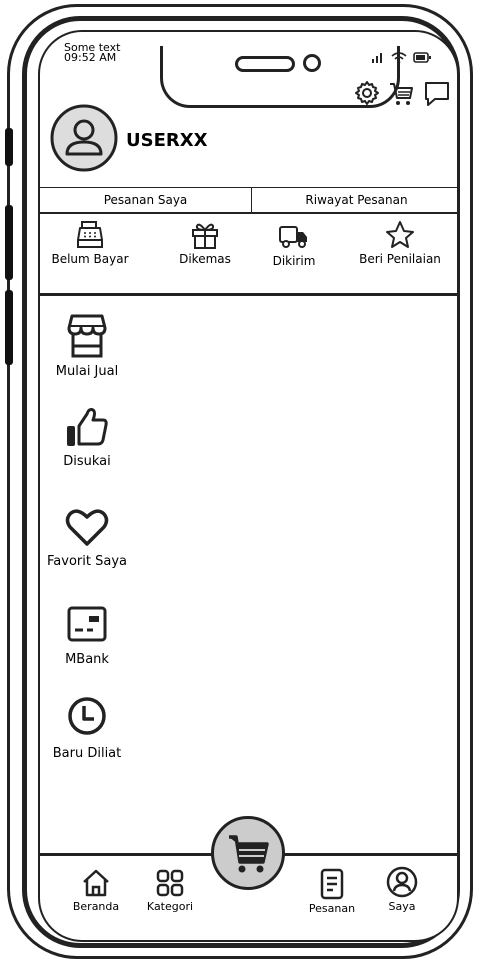 Image resolution: width=481 pixels, height=965 pixels. What do you see at coordinates (87, 561) in the screenshot?
I see `menu-label: Favorit Saya` at bounding box center [87, 561].